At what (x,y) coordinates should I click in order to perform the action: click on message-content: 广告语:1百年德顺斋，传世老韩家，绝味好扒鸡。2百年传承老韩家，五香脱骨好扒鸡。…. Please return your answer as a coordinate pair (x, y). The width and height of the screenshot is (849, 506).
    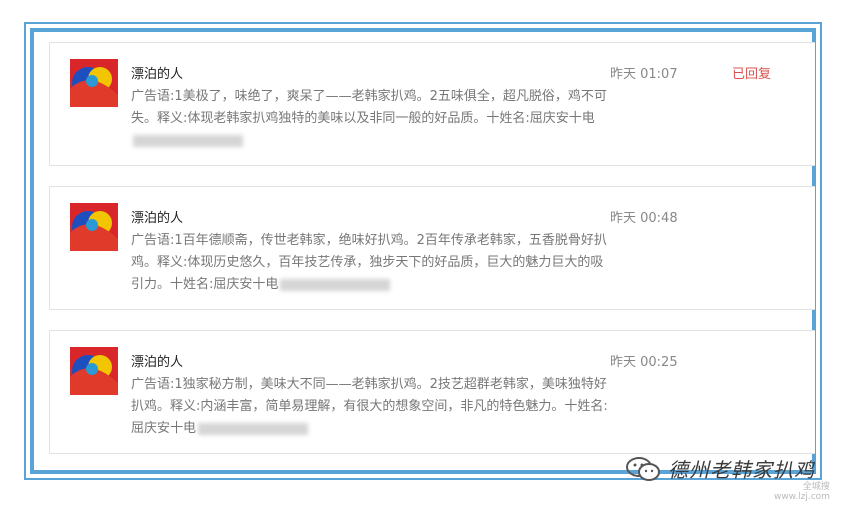
    Looking at the image, I should click on (371, 263).